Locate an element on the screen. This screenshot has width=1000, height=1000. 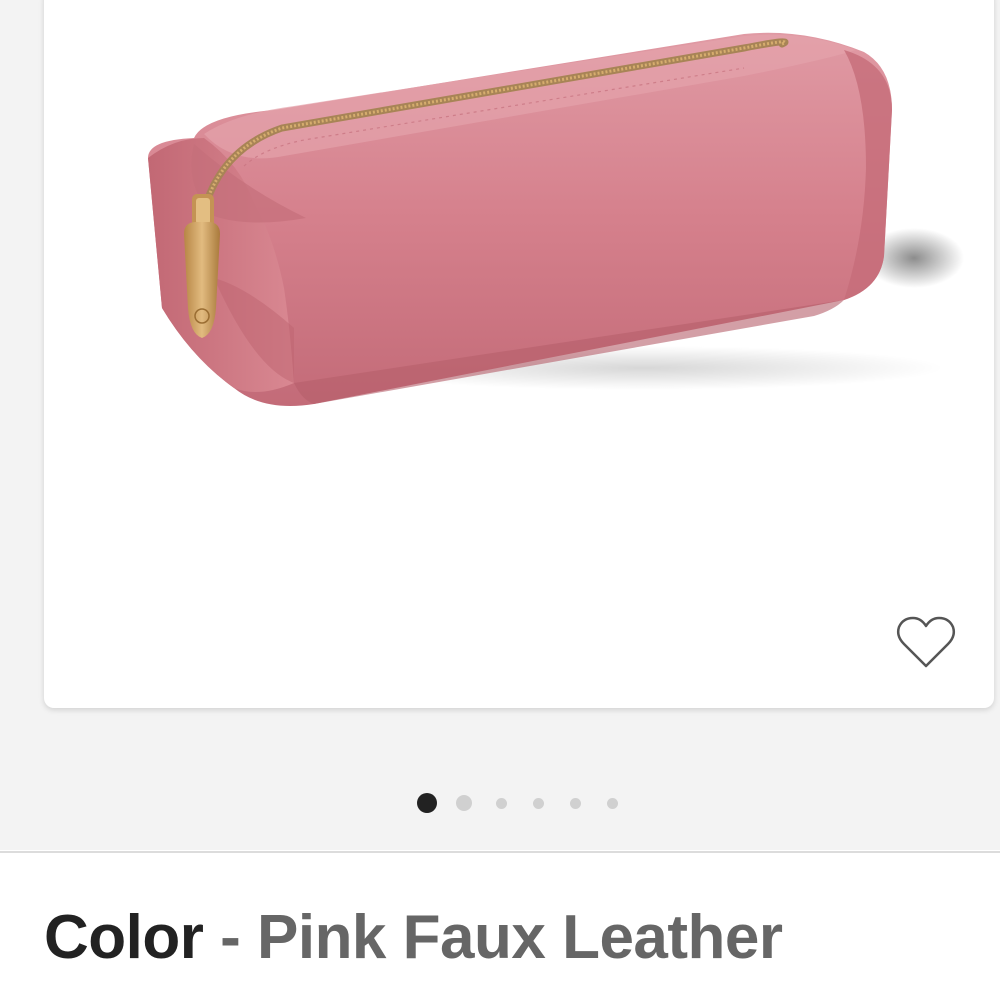
heart-outline-icon is located at coordinates (926, 642).